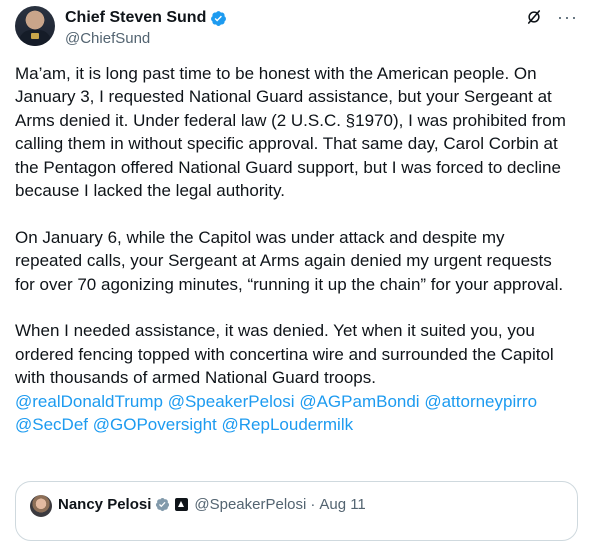  I want to click on quoted-timestamp: Aug 11, so click(342, 504).